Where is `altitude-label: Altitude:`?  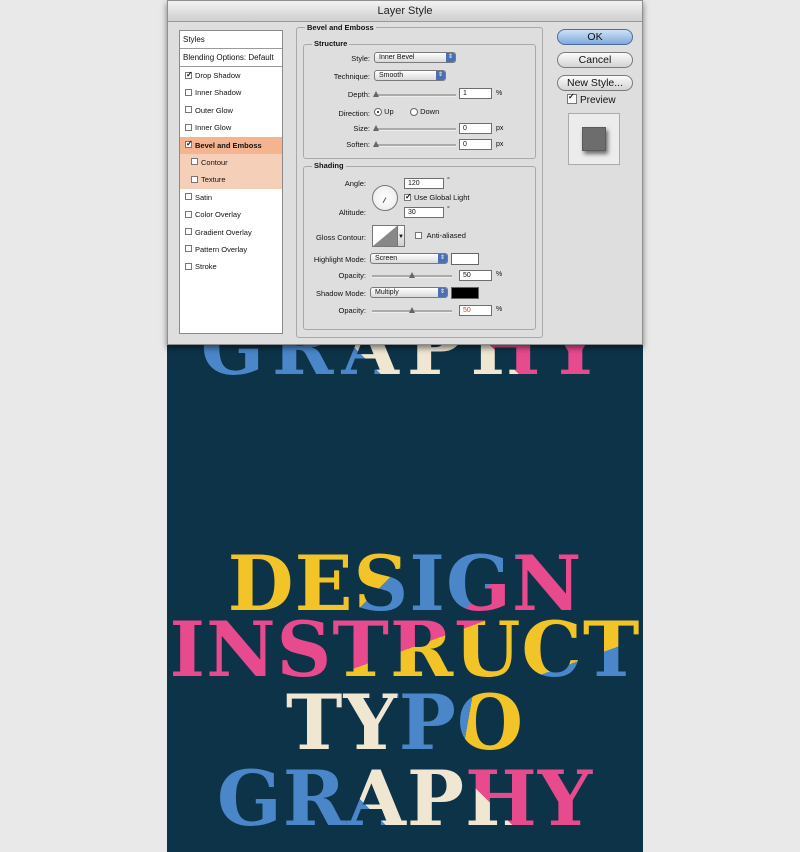 altitude-label: Altitude: is located at coordinates (352, 212).